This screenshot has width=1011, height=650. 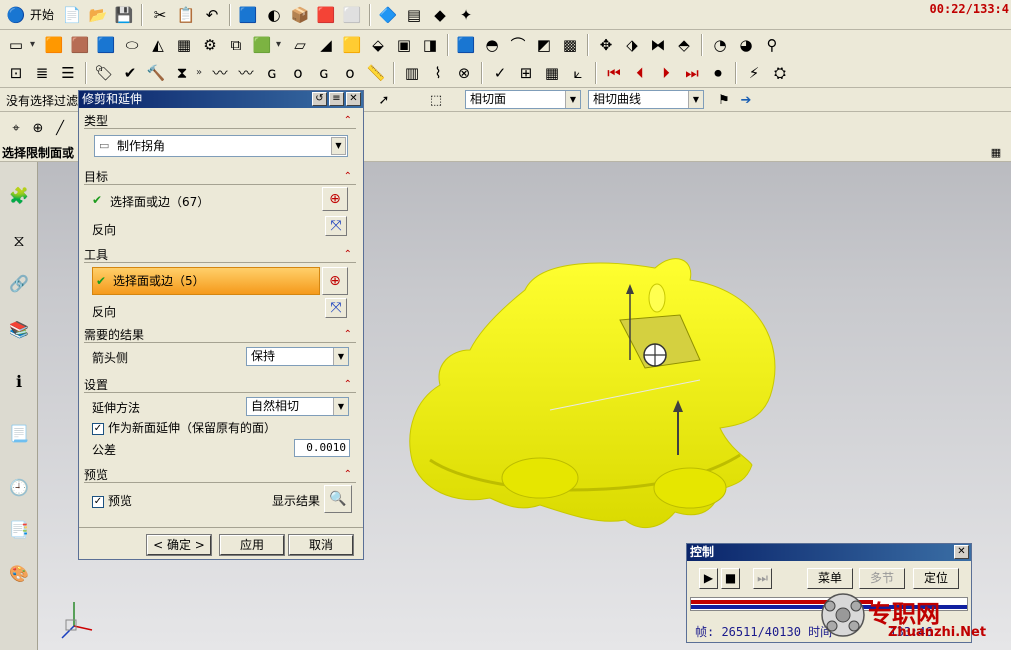 I want to click on start-menu-icon: 🔵, so click(x=16, y=15).